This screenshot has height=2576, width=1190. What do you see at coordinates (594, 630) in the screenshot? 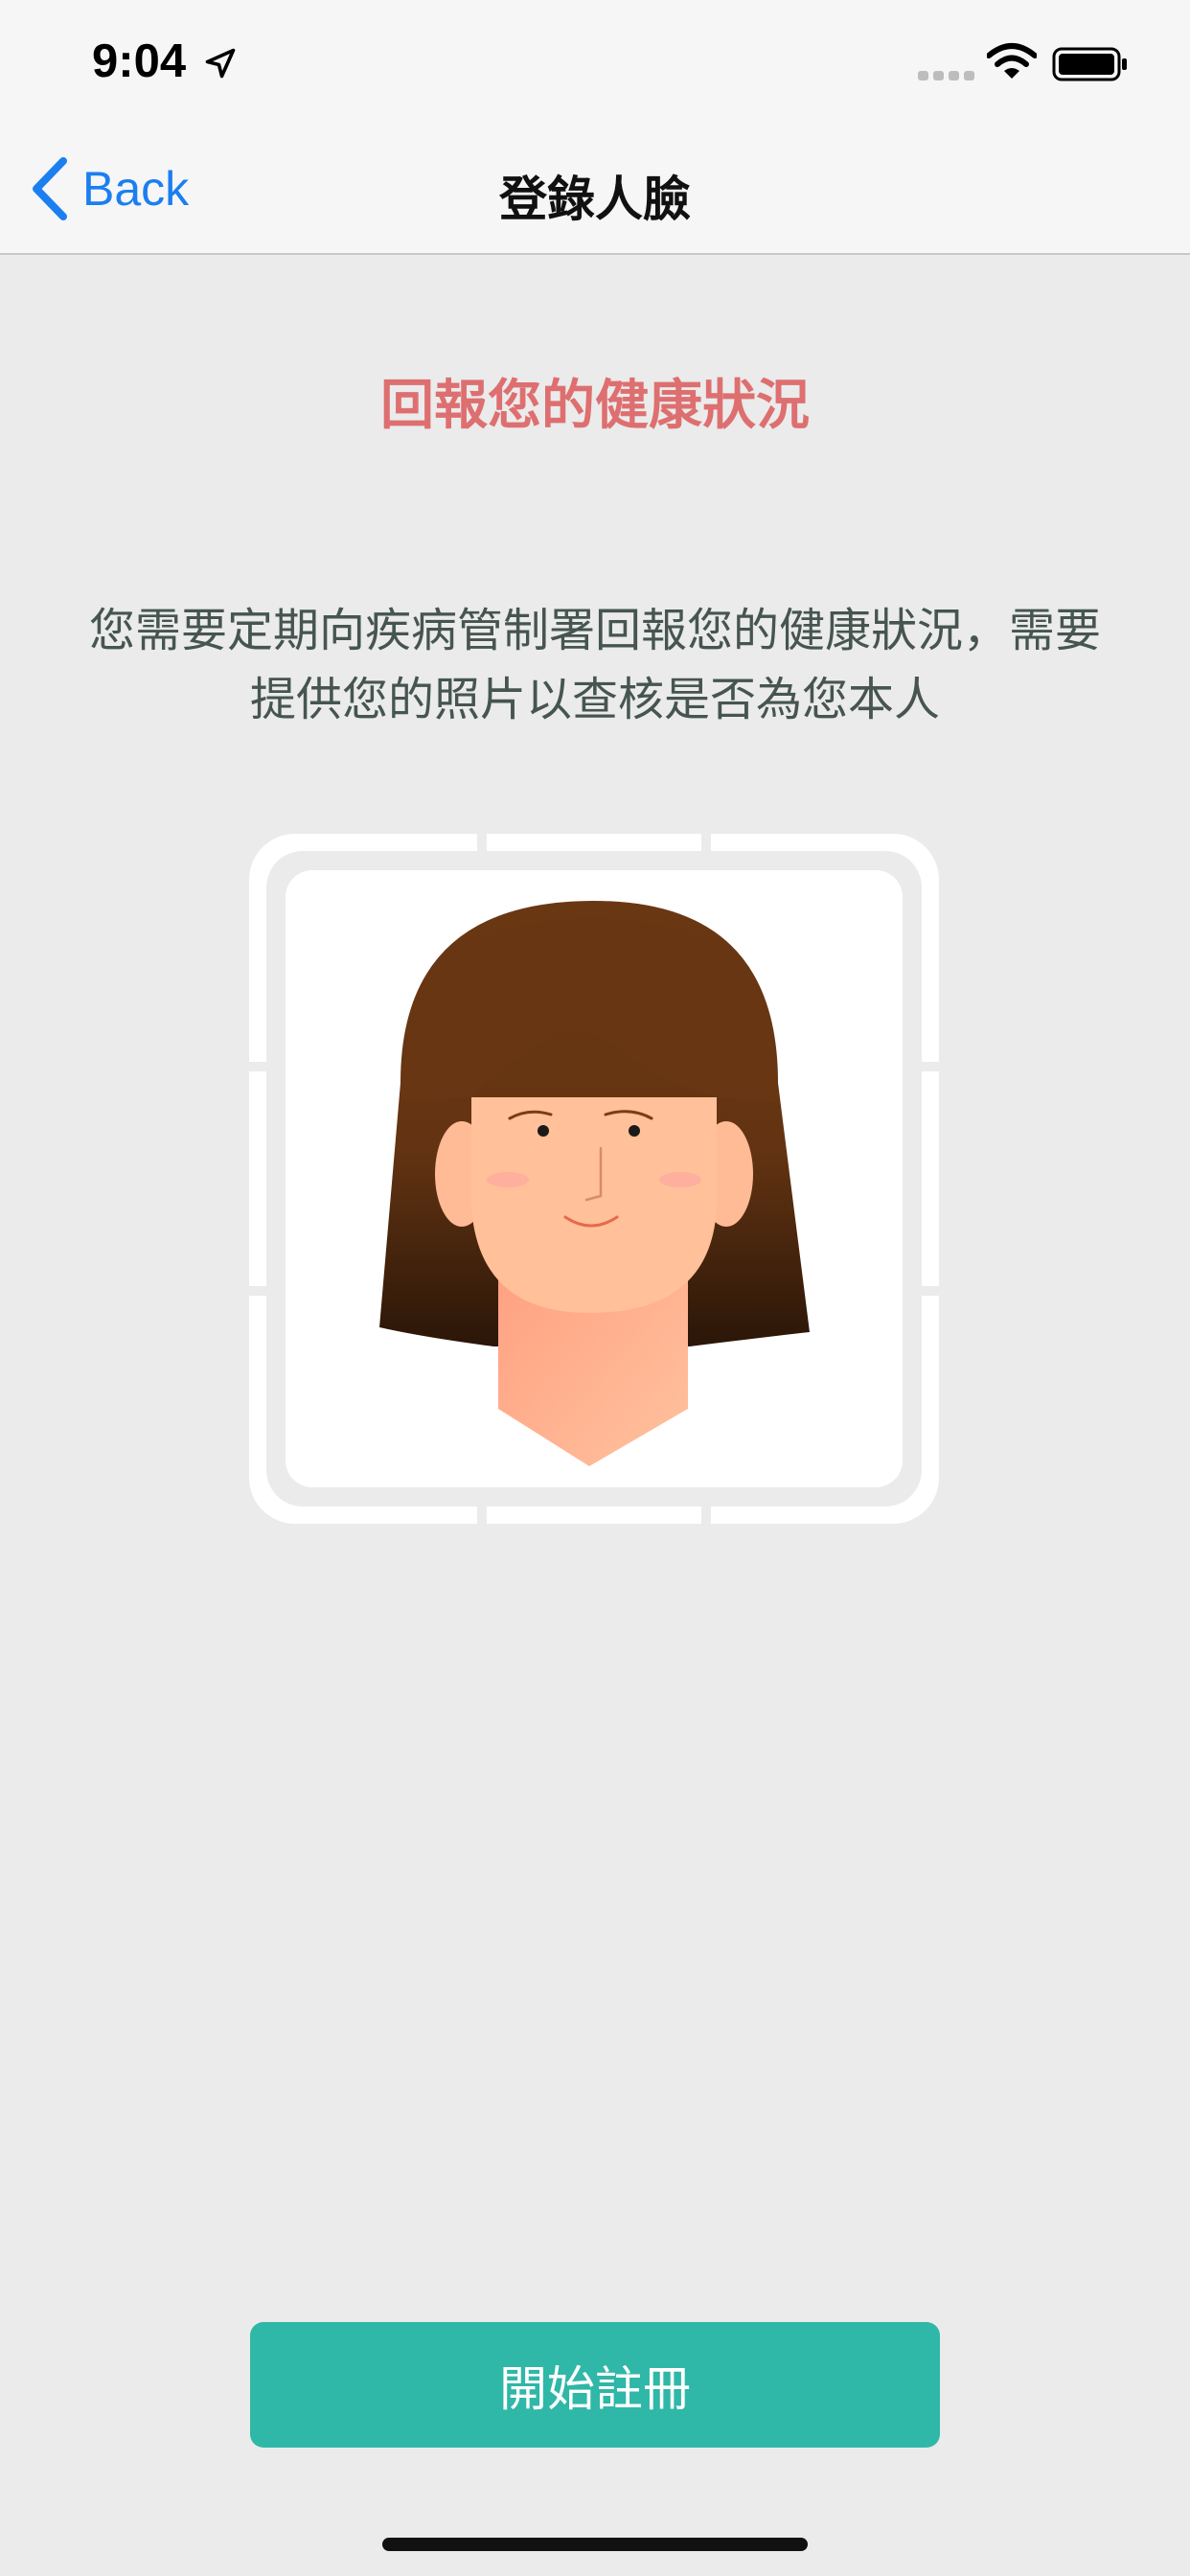
I see `description-line-1: 您需要定期向疾病管制署回報您的健康狀況，需要` at bounding box center [594, 630].